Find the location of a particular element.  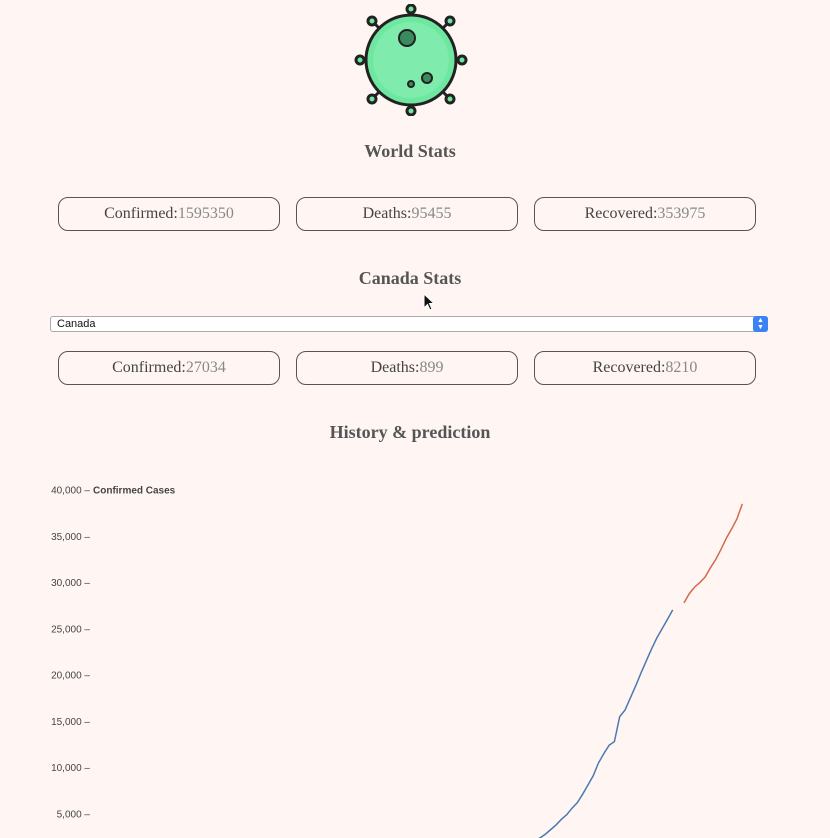

world-recovered-card: Recovered: 353975 is located at coordinates (645, 214).